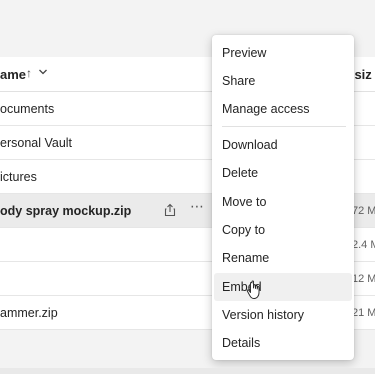 The image size is (375, 374). Describe the element at coordinates (13, 74) in the screenshot. I see `column-header-name: ame` at that location.